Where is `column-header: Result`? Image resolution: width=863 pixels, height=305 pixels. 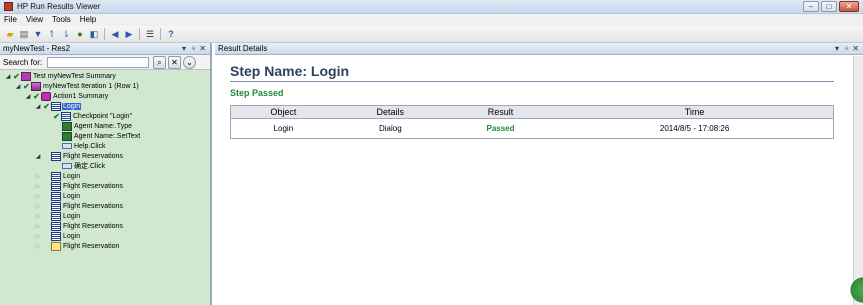 column-header: Result is located at coordinates (500, 112).